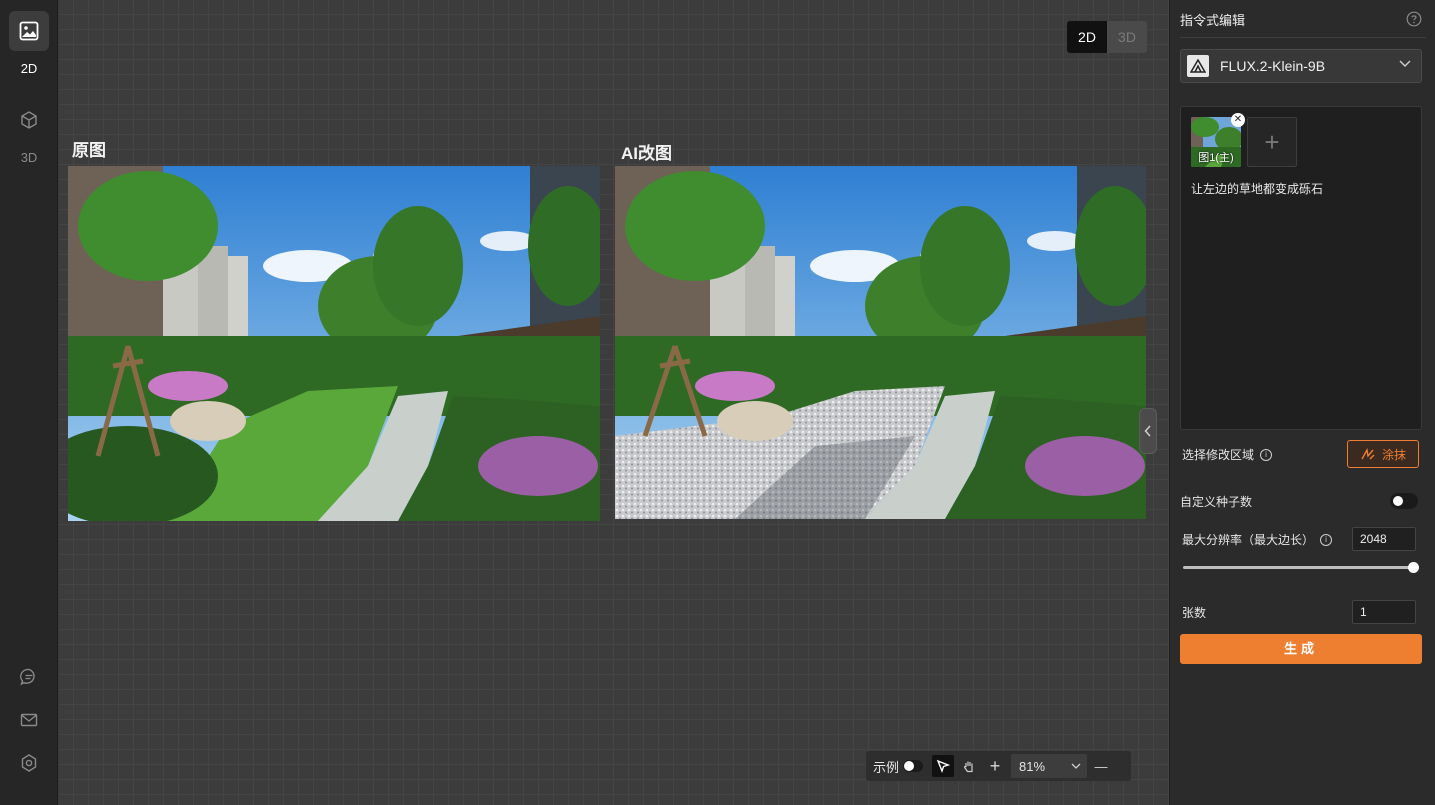 The image size is (1435, 805). What do you see at coordinates (1273, 66) in the screenshot?
I see `model-name: FLUX.2-Klein-9B` at bounding box center [1273, 66].